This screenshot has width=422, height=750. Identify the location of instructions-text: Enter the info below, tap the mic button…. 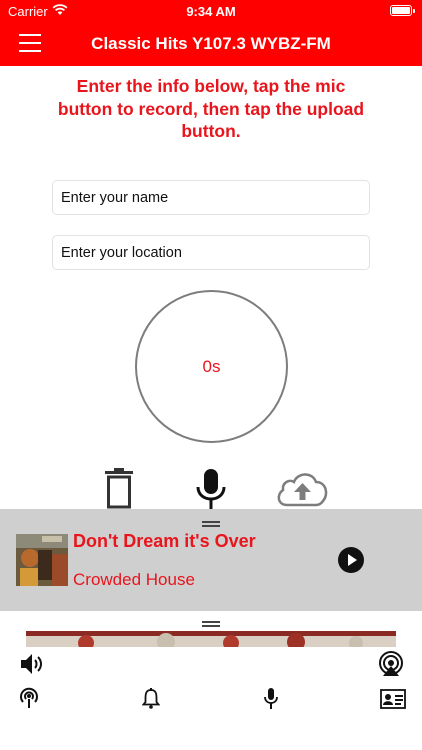
(211, 108).